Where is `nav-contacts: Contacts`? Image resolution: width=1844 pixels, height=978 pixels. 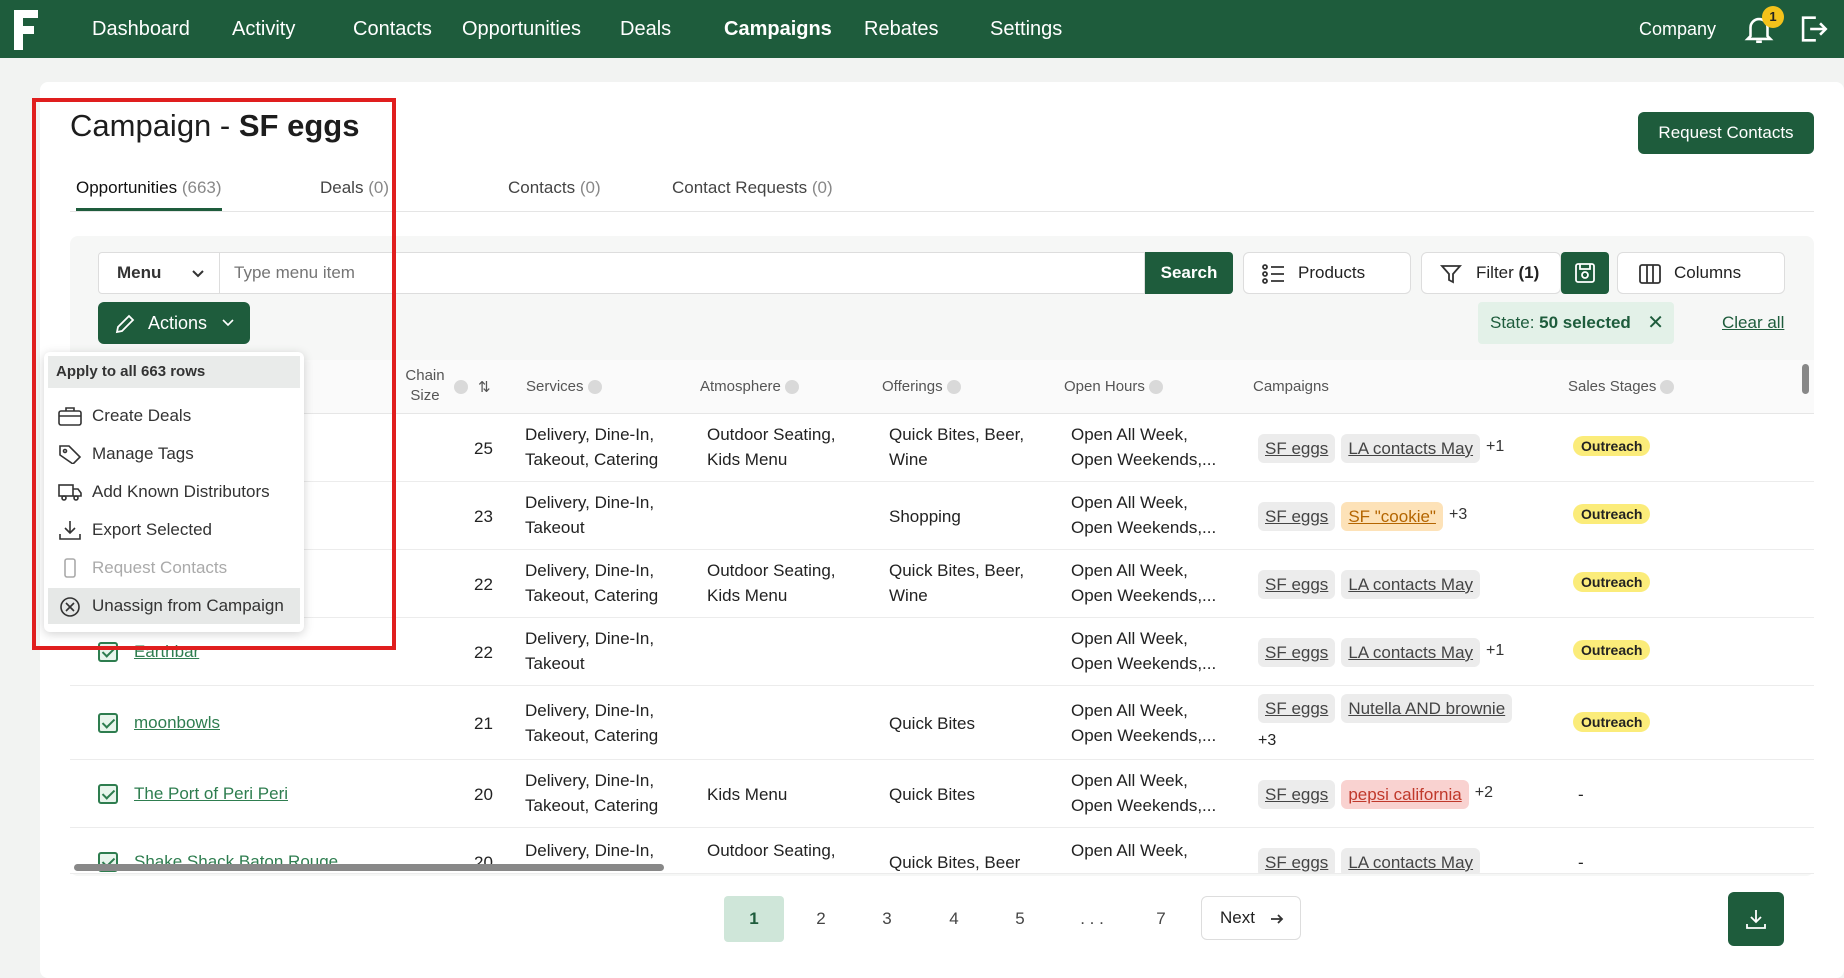 nav-contacts: Contacts is located at coordinates (392, 29).